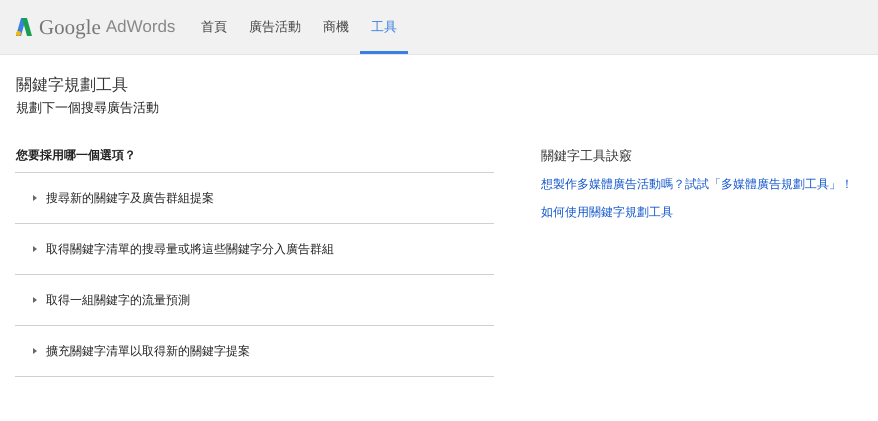  I want to click on option-link: 擴充關鍵字清單以取得新的關鍵字提案, so click(148, 351).